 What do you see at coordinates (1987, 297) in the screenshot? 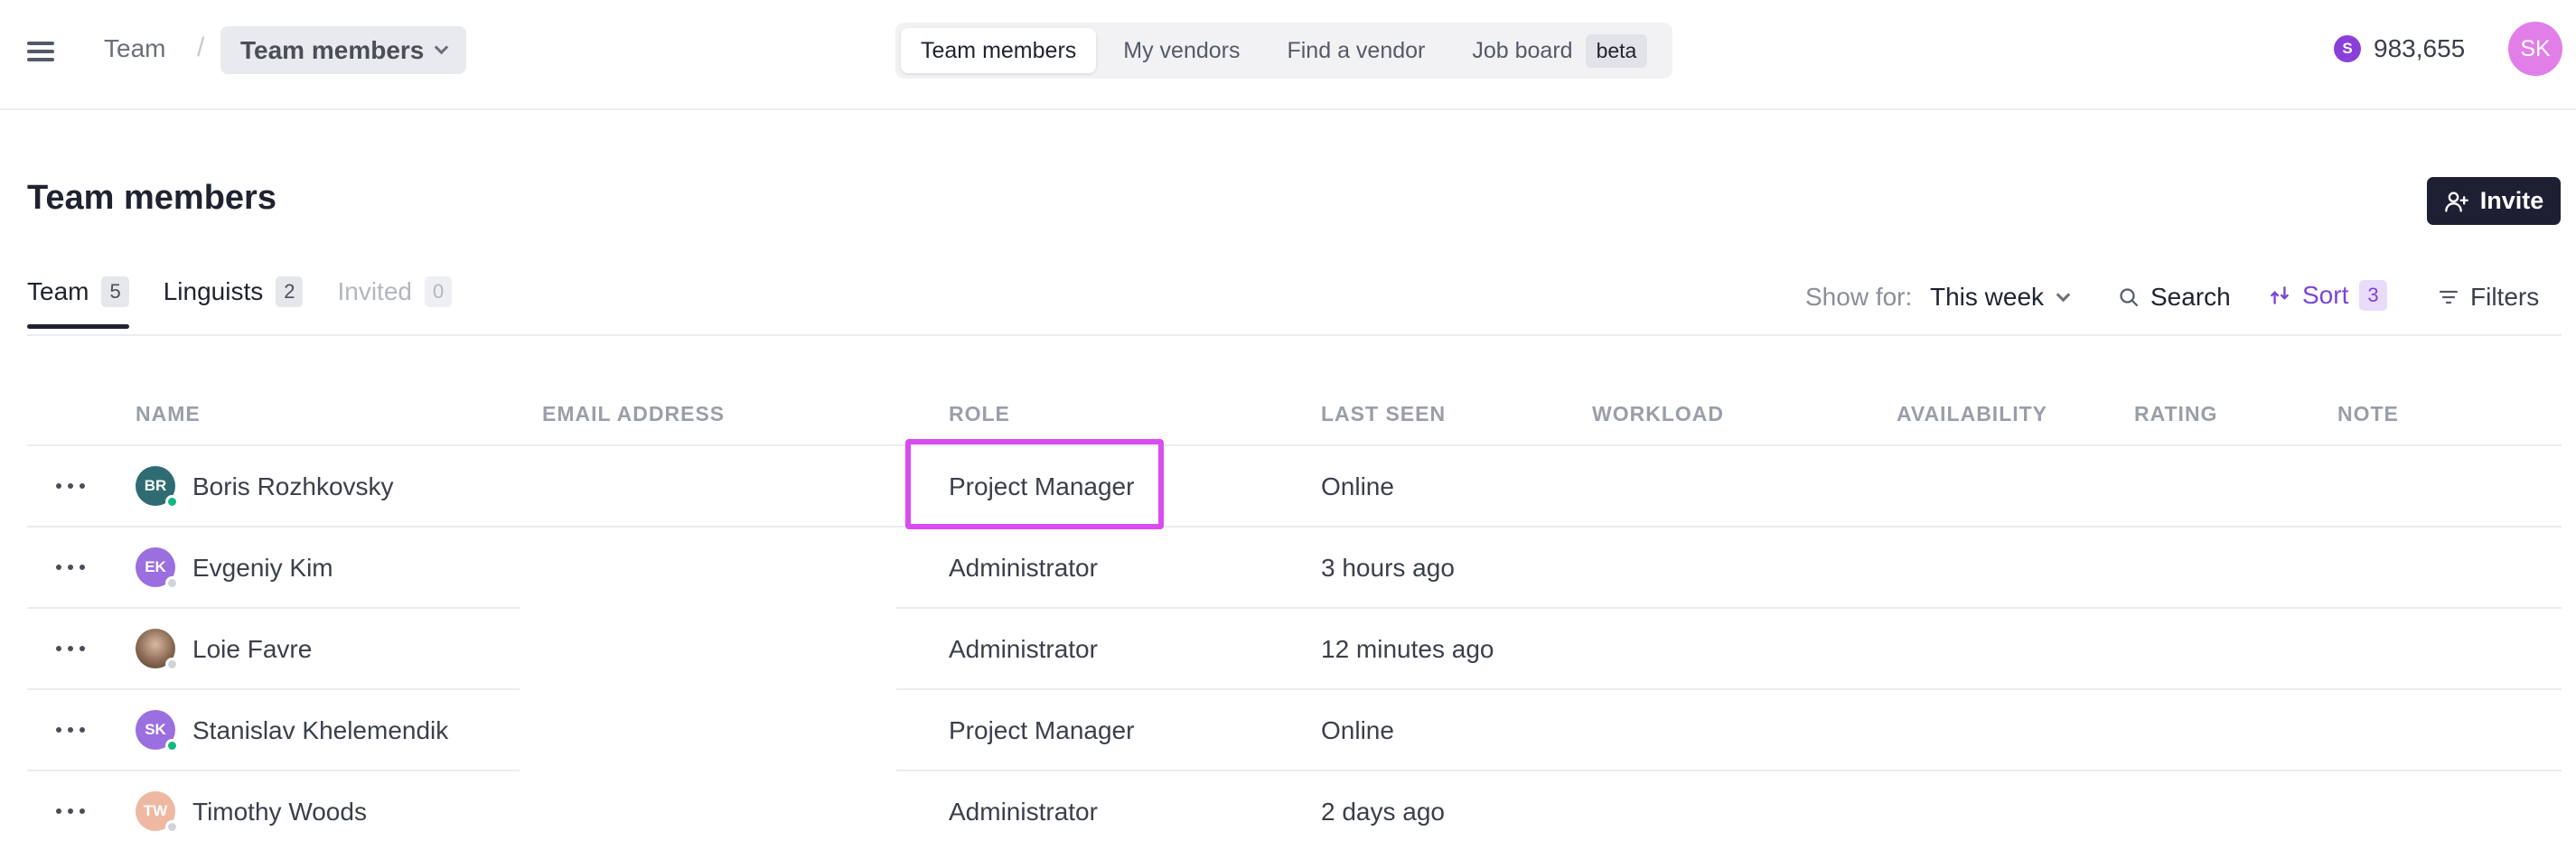
I see `period-value: This week` at bounding box center [1987, 297].